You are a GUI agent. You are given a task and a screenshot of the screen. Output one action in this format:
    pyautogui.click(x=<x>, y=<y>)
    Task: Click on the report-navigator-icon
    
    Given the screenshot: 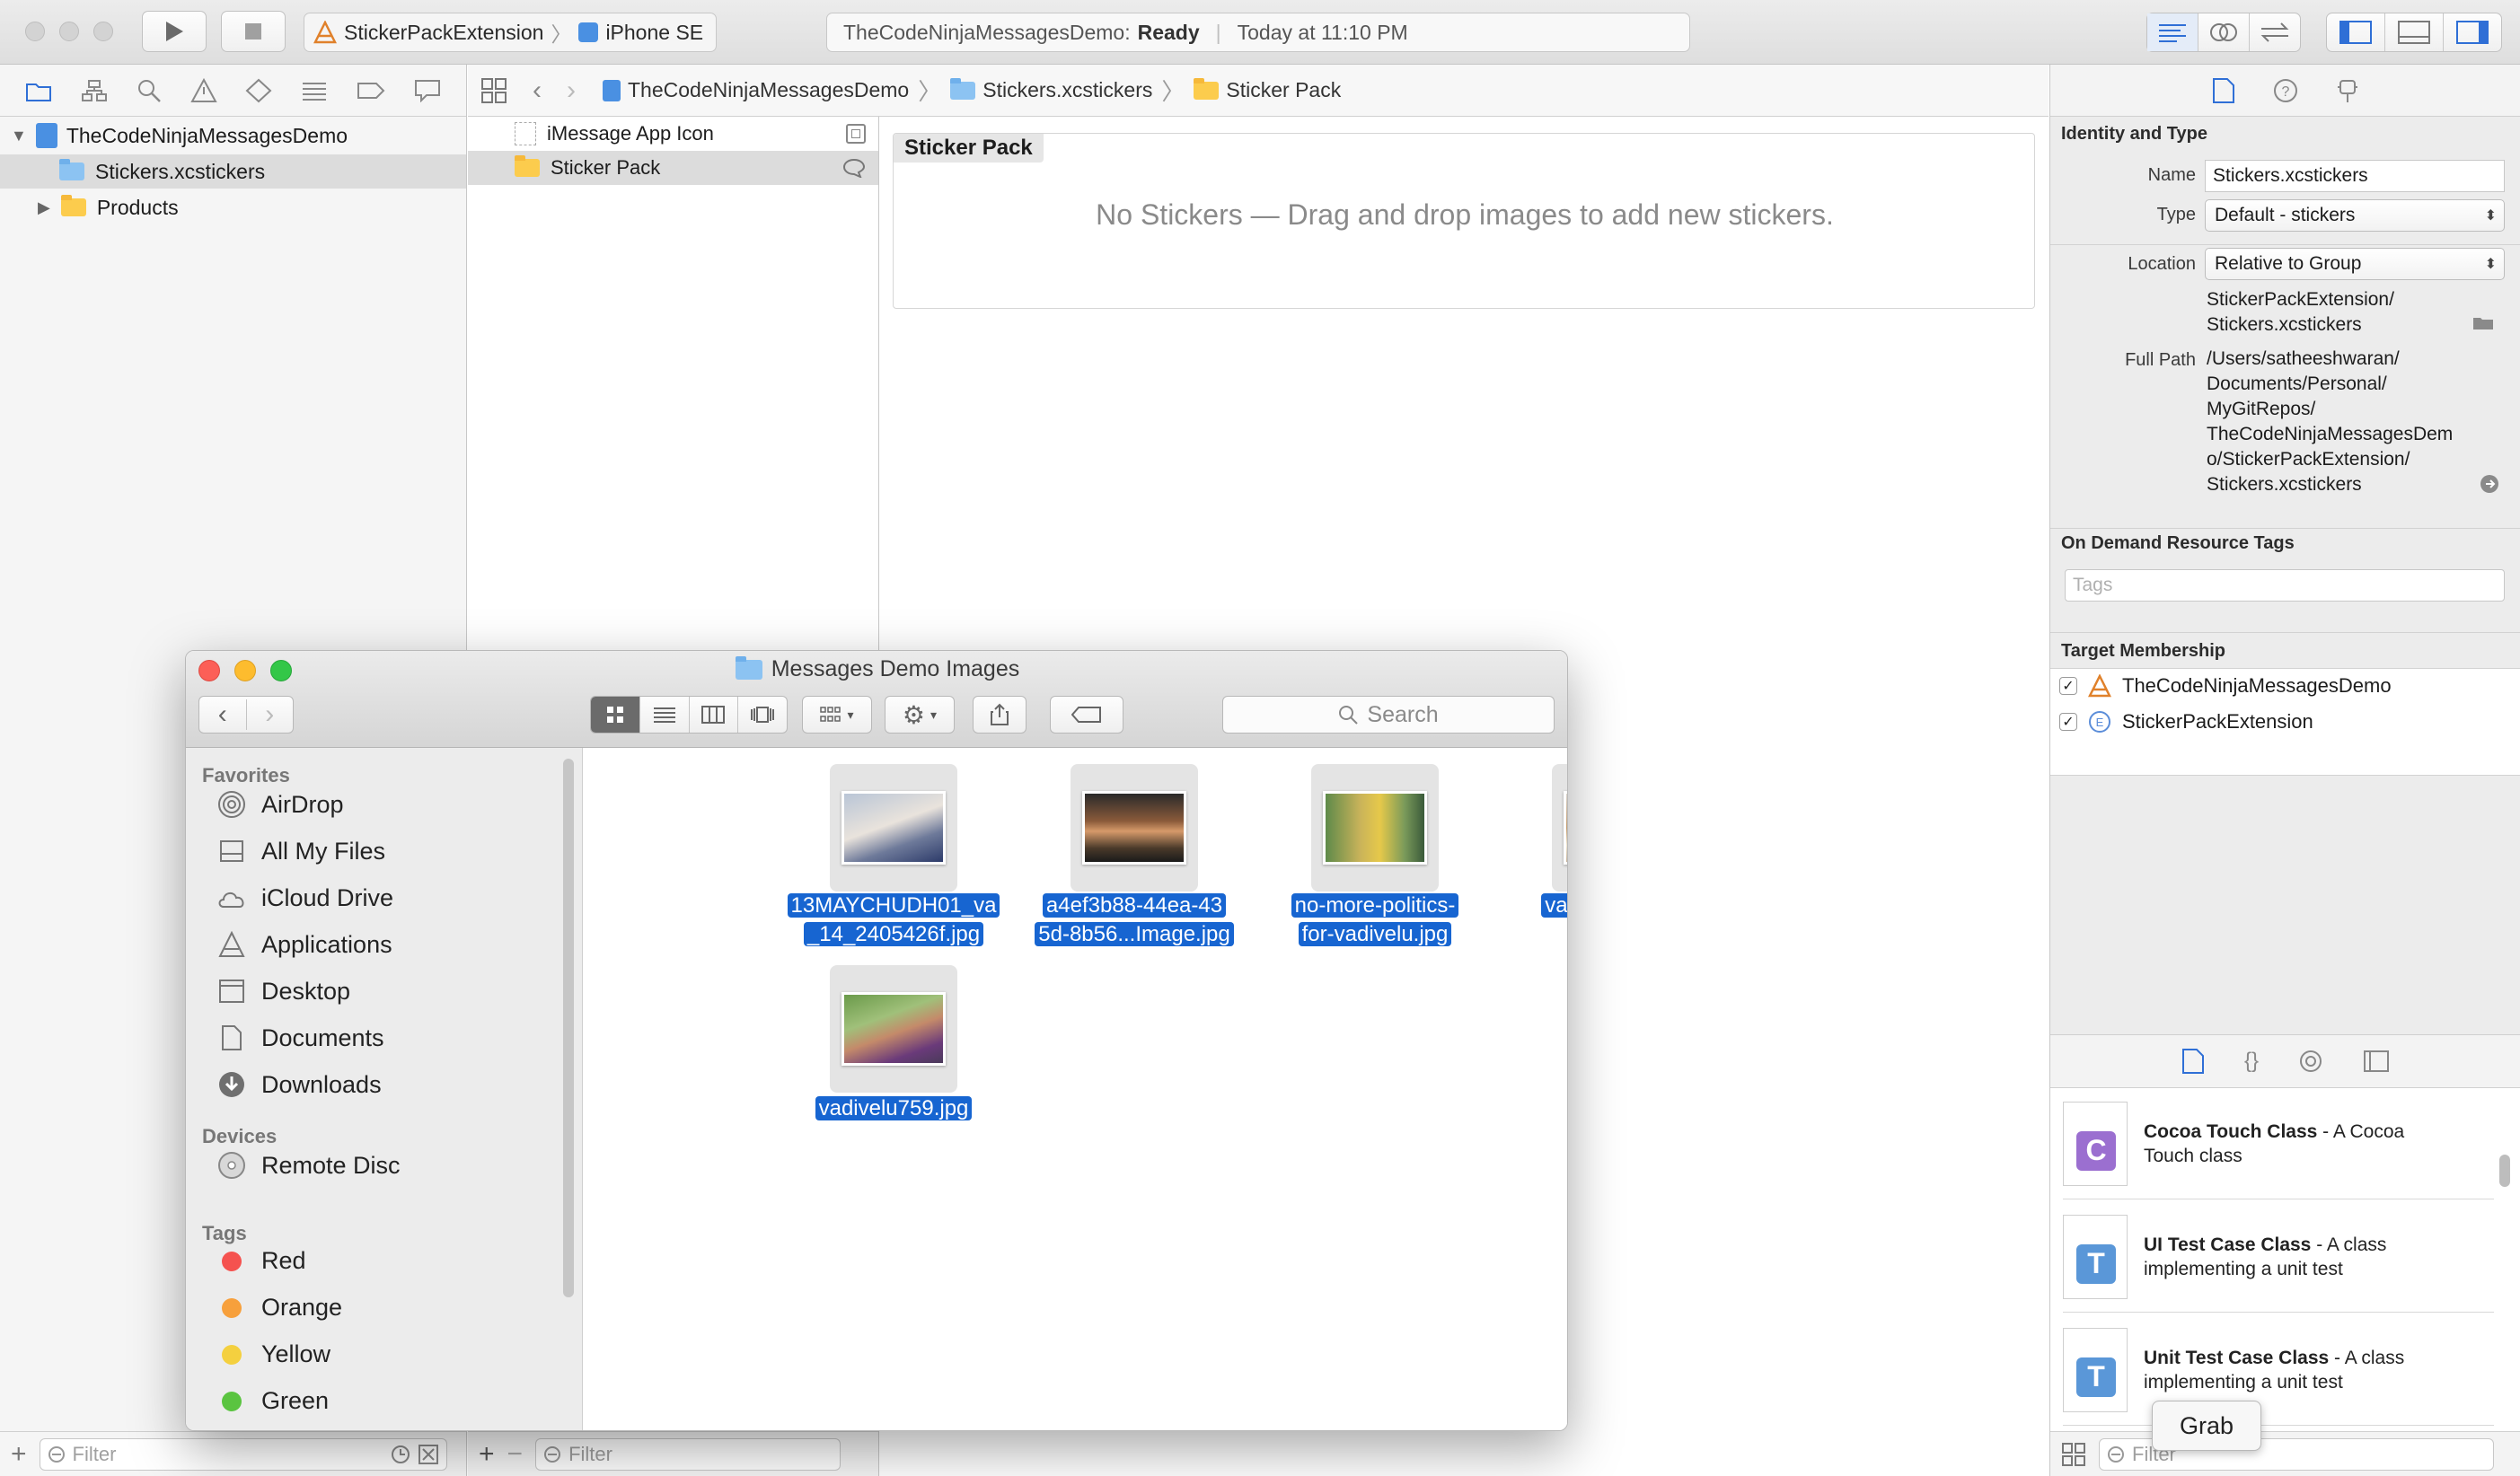 What is the action you would take?
    pyautogui.click(x=427, y=90)
    